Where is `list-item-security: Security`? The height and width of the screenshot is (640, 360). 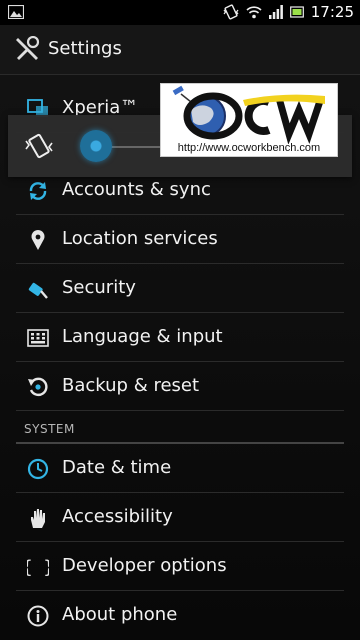
list-item-security: Security is located at coordinates (180, 289).